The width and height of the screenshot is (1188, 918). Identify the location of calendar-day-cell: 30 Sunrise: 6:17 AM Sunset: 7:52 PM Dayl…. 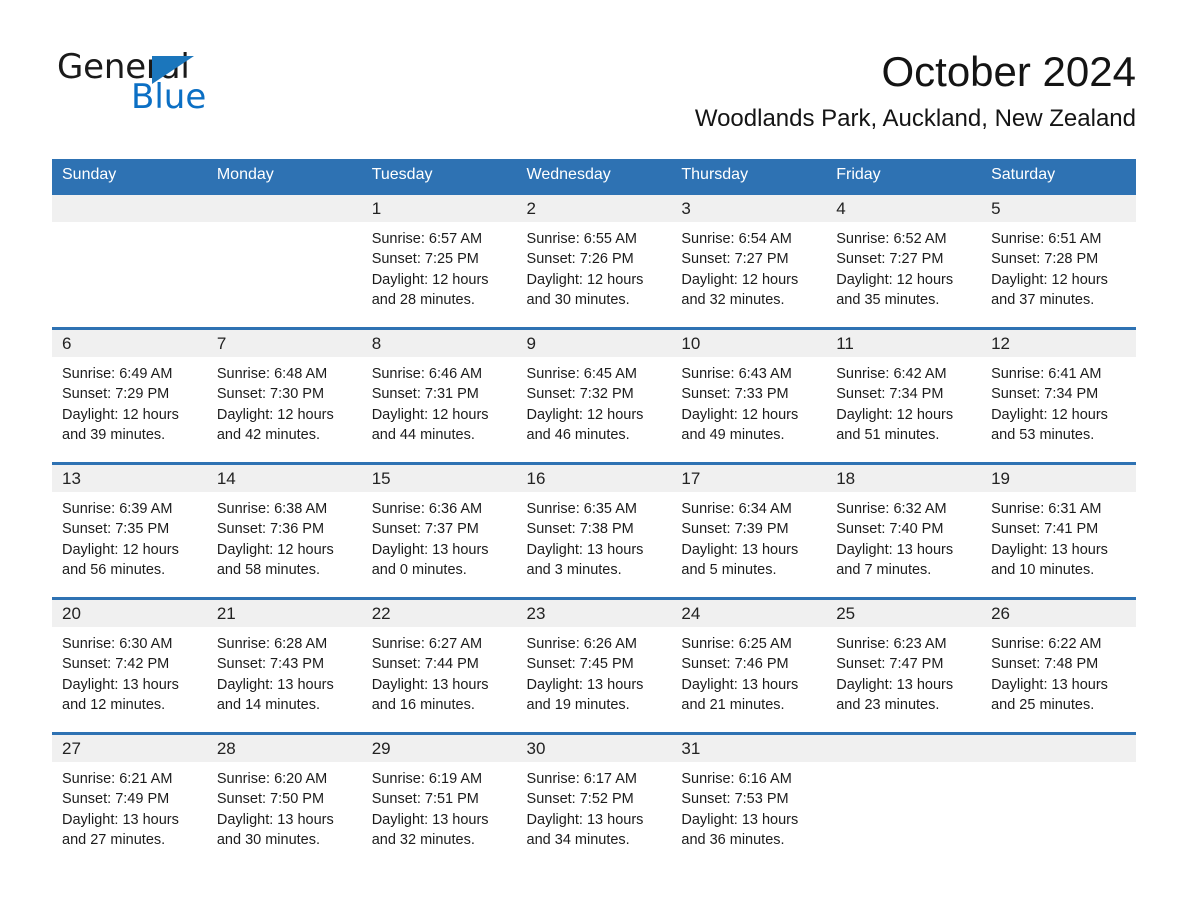
(594, 799).